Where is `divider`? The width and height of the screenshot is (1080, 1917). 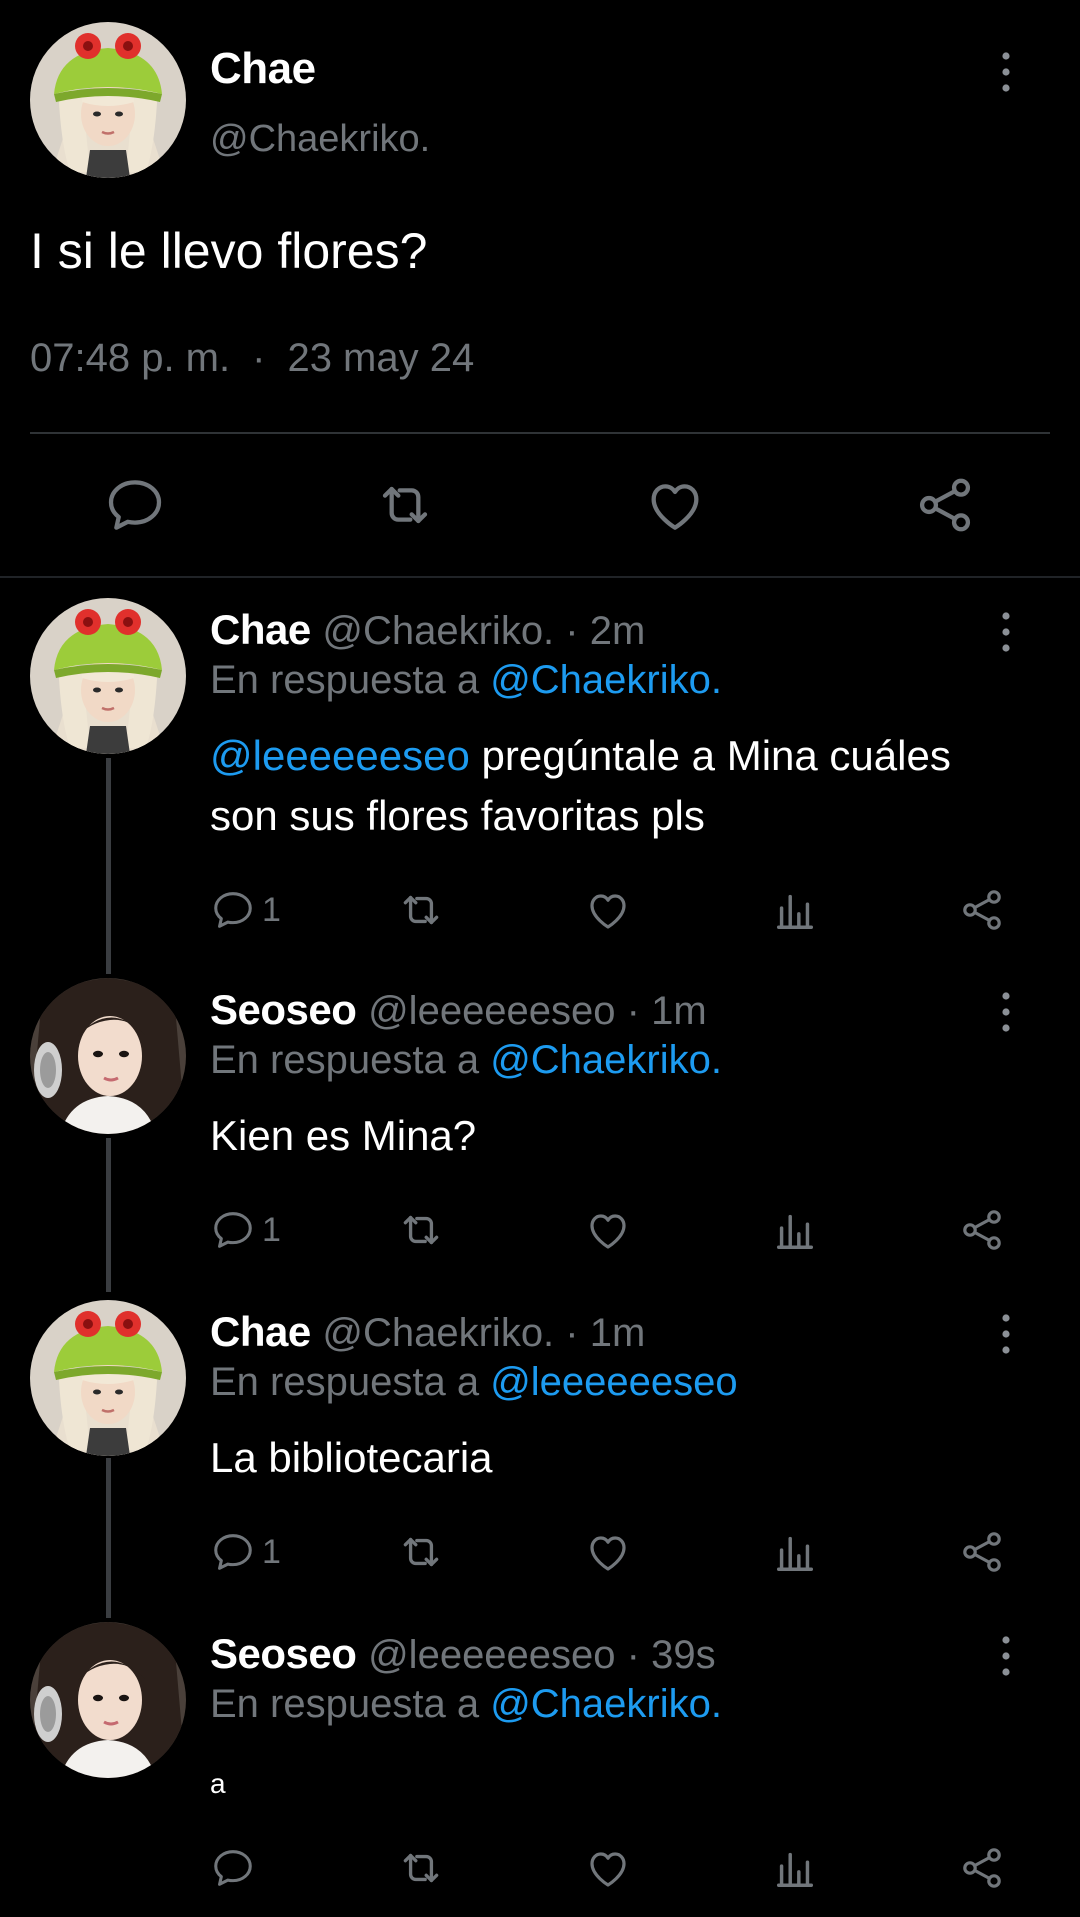
divider is located at coordinates (540, 433).